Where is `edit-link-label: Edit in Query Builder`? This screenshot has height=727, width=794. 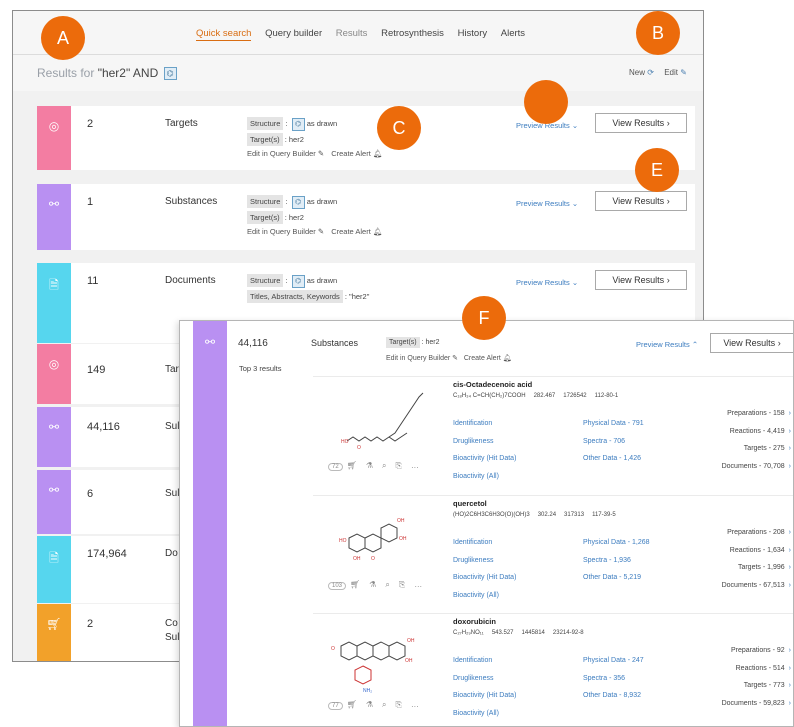 edit-link-label: Edit in Query Builder is located at coordinates (281, 153).